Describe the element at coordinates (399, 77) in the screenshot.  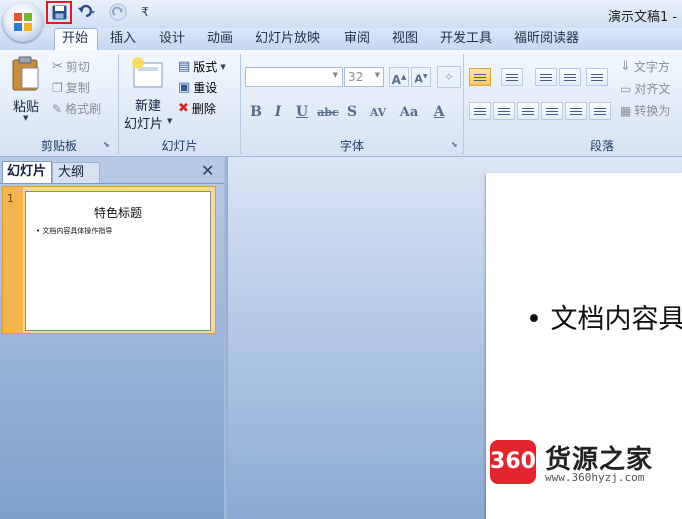
I see `grow-font-icon: A▲` at that location.